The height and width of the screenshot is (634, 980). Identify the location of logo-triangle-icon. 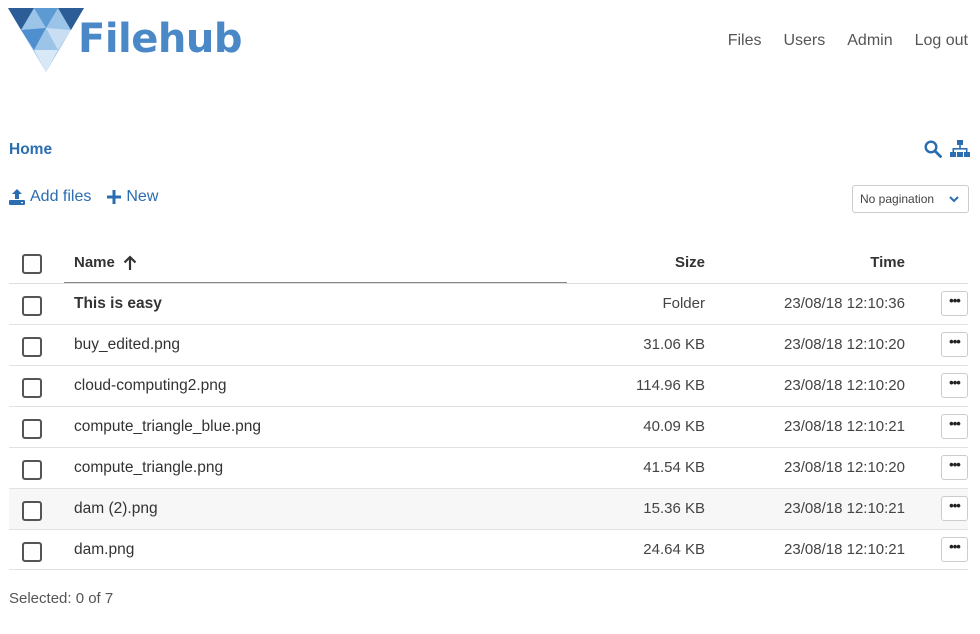
(46, 40).